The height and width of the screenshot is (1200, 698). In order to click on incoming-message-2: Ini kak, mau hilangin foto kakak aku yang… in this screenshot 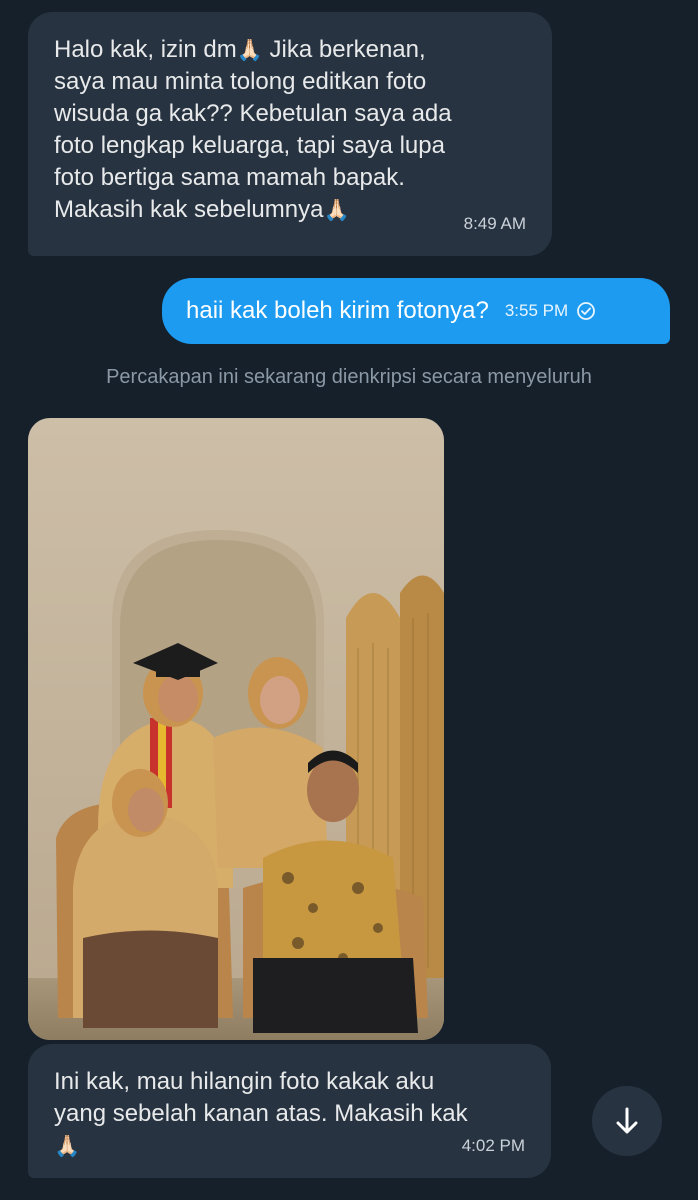, I will do `click(289, 1111)`.